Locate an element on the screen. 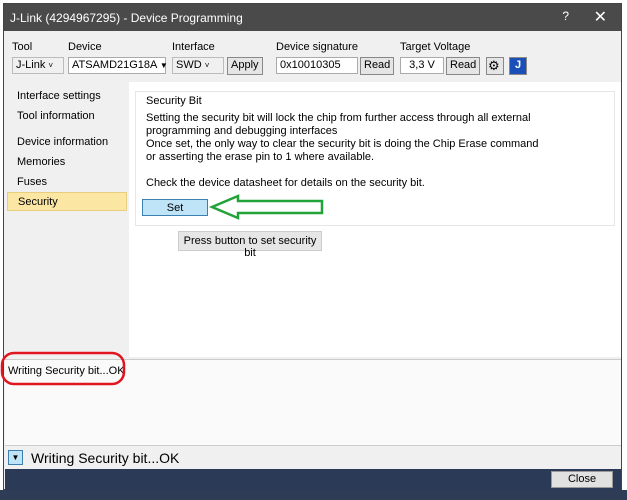 The image size is (627, 500). red-circle-annotation is located at coordinates (63, 368).